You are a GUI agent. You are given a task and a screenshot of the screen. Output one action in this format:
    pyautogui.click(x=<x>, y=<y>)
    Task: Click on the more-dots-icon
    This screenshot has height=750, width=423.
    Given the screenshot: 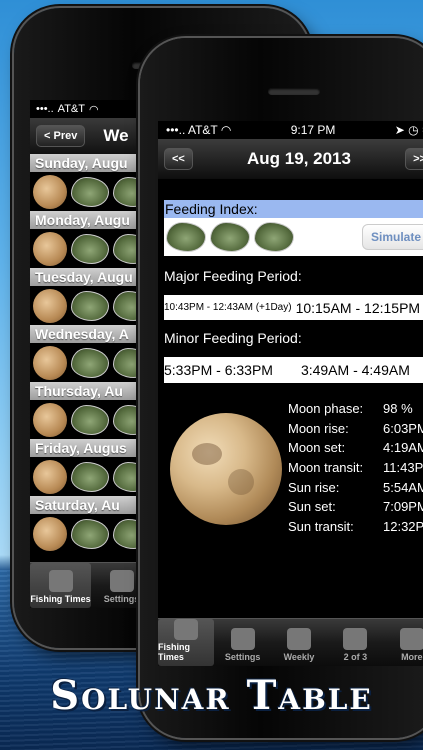 What is the action you would take?
    pyautogui.click(x=411, y=639)
    